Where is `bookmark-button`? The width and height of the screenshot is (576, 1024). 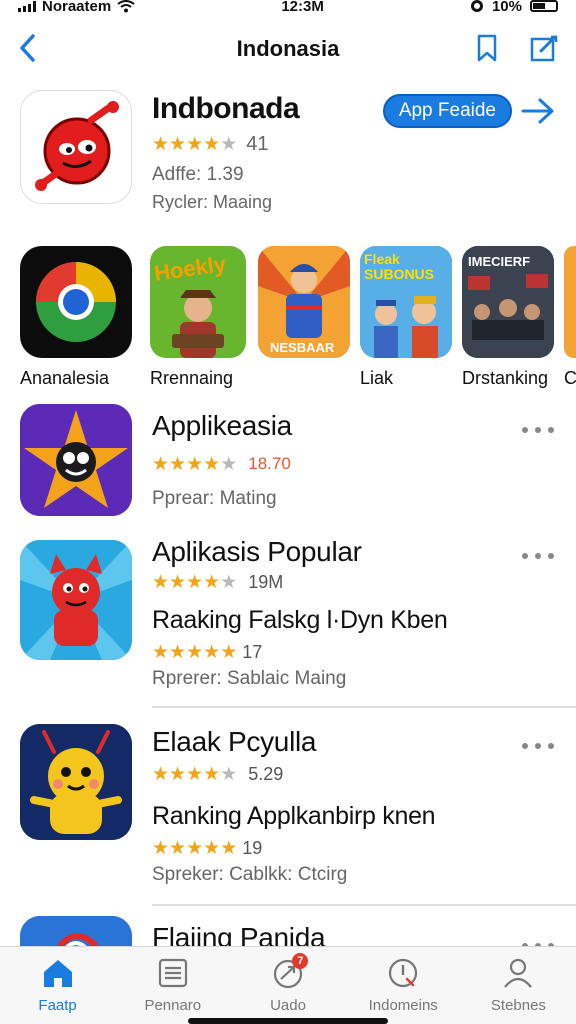 bookmark-button is located at coordinates (487, 48).